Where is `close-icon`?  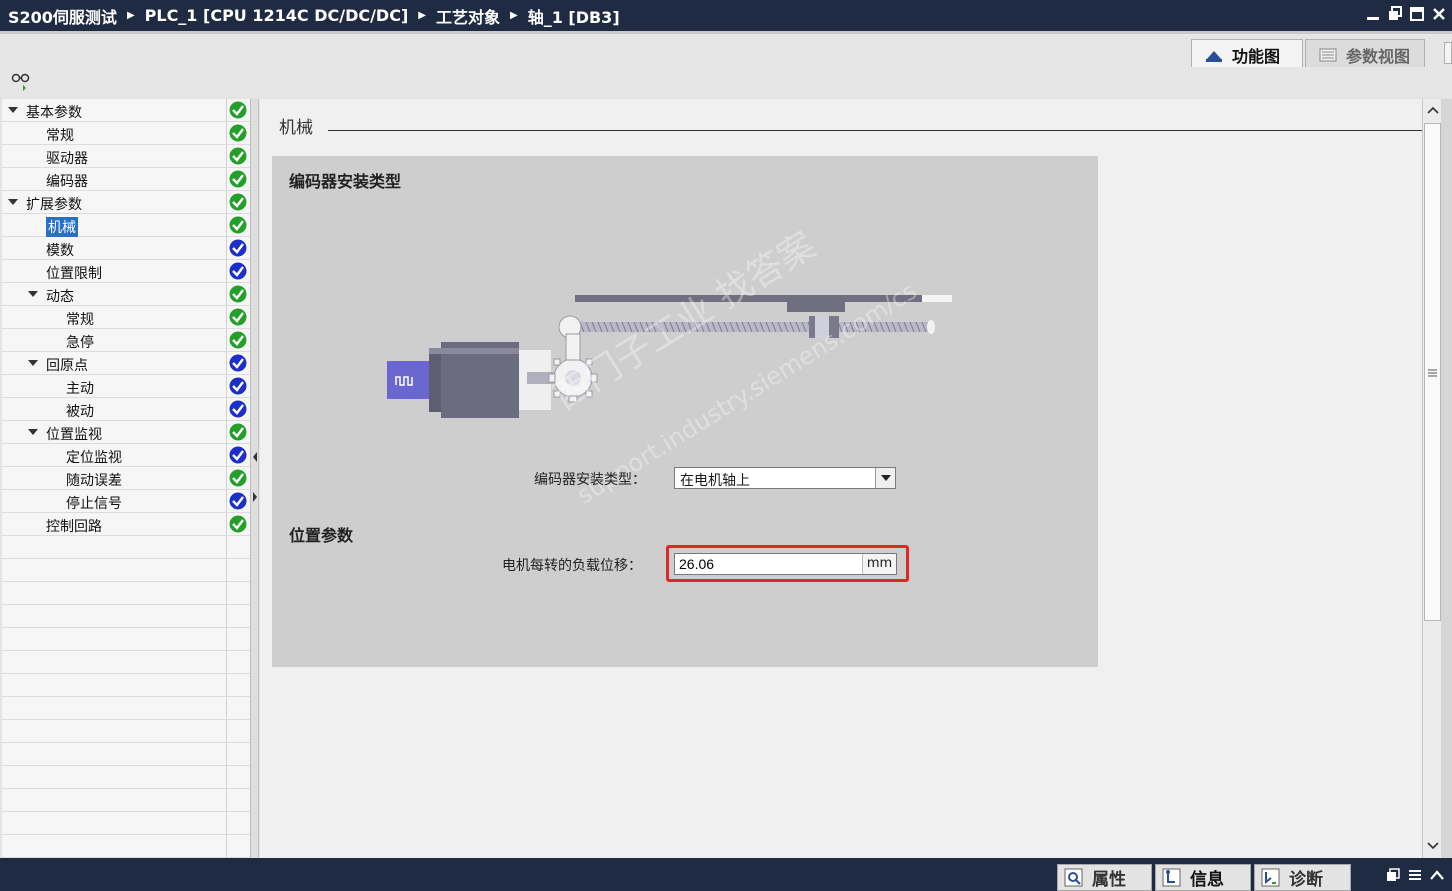 close-icon is located at coordinates (1439, 14).